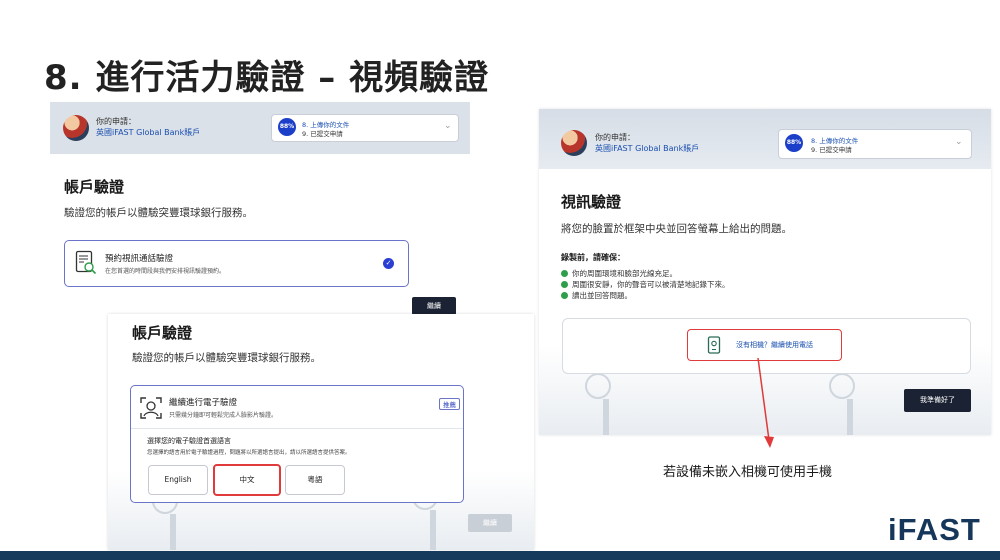 This screenshot has height=560, width=1000. What do you see at coordinates (236, 263) in the screenshot?
I see `video-call-option-card: 預約視訊通話驗證 在您首選的時間段與我們安排視訊驗證預約。 ✓` at bounding box center [236, 263].